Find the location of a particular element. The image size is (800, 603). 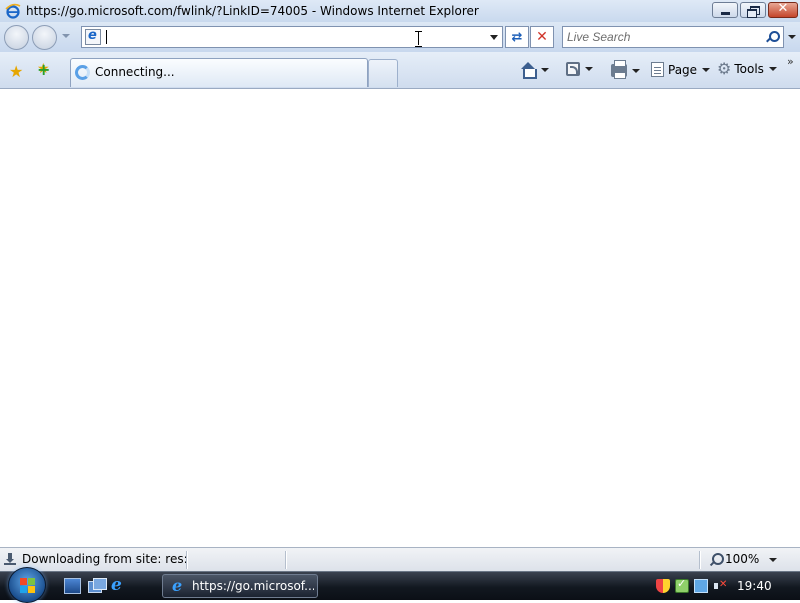

zoom-dropdown is located at coordinates (773, 560).